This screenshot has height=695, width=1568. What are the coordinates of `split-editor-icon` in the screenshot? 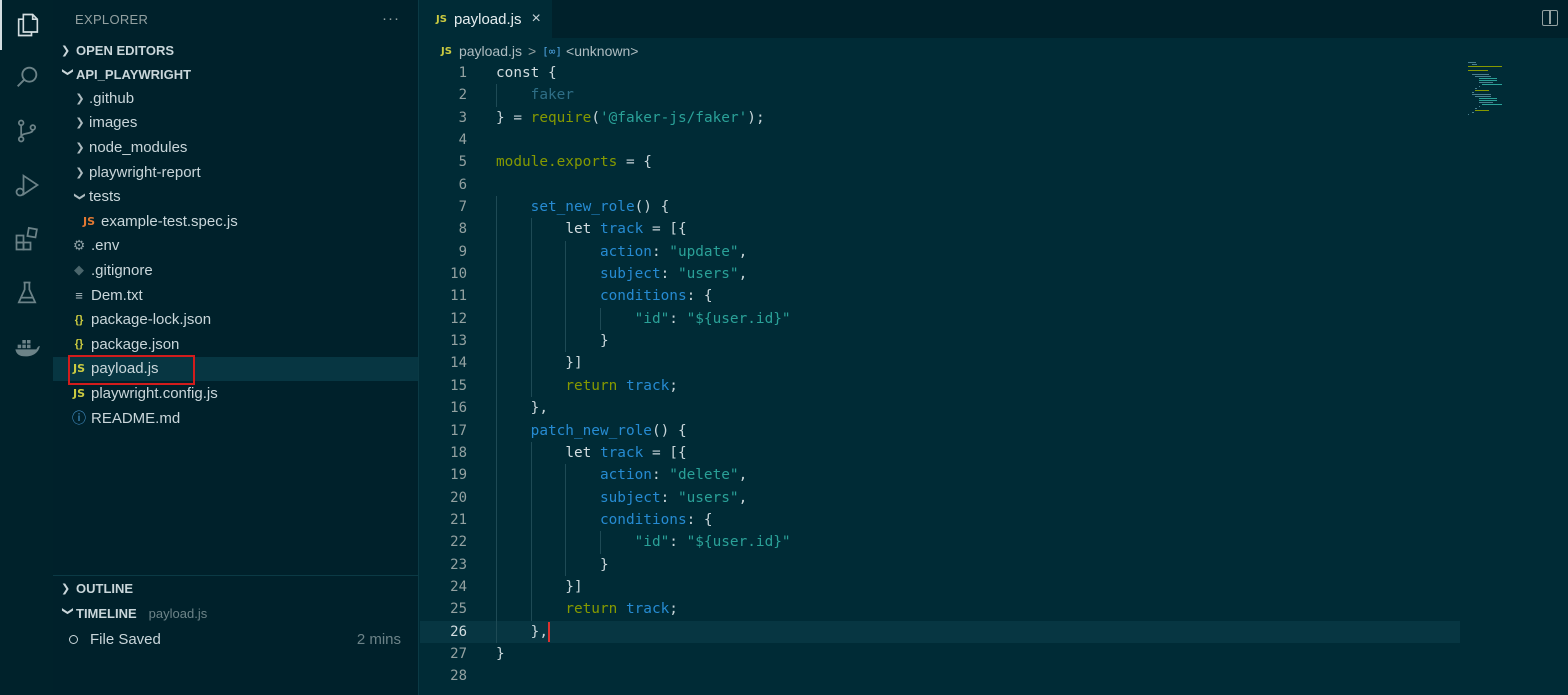 It's located at (1550, 18).